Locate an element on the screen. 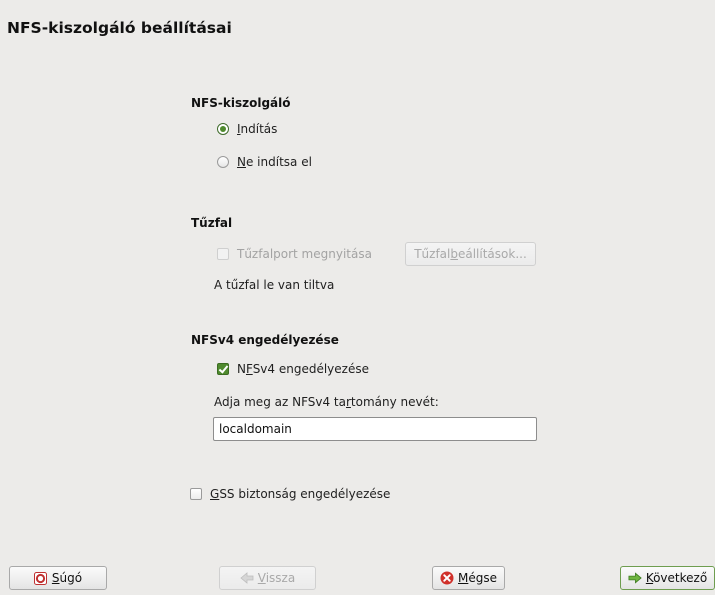 This screenshot has height=595, width=715. arrow-right-icon is located at coordinates (635, 578).